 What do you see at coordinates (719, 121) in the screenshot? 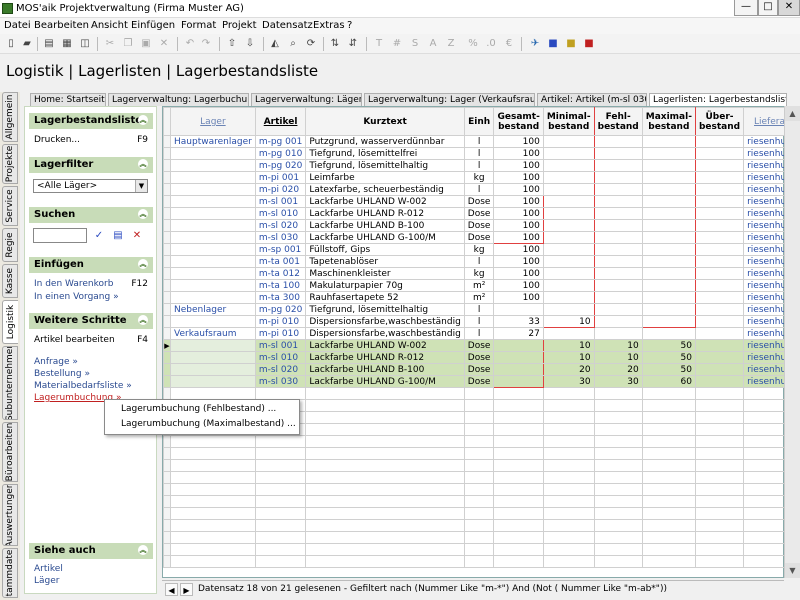
I see `col-ueberbestand: Über-bestand` at bounding box center [719, 121].